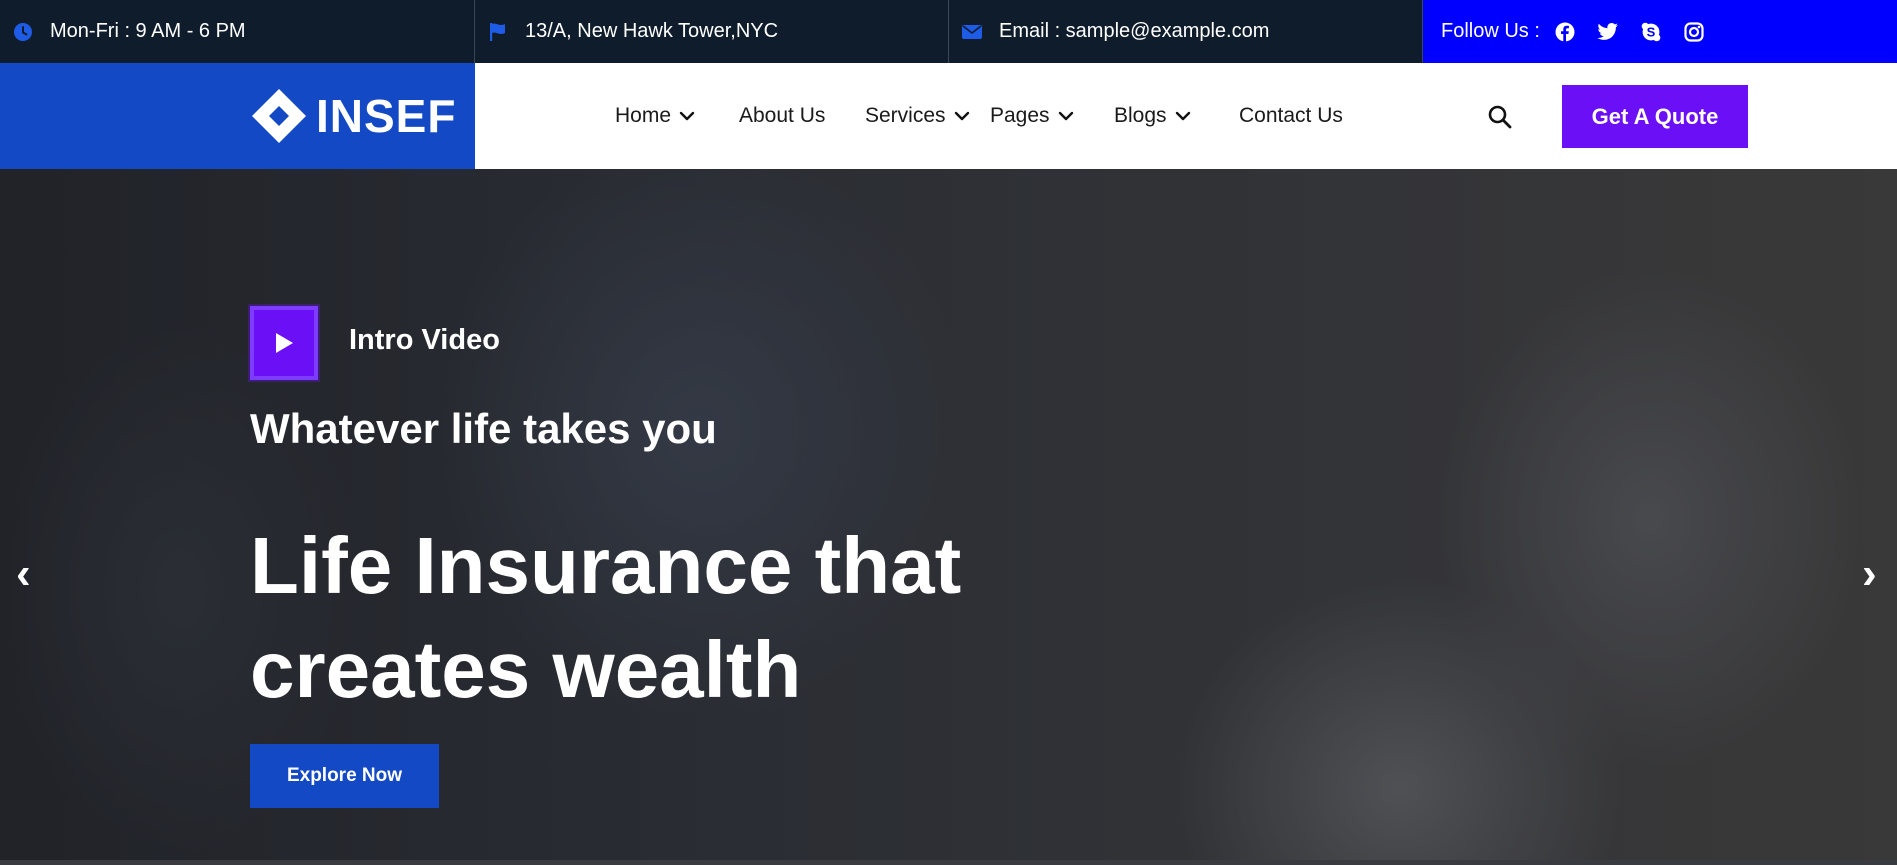  What do you see at coordinates (1500, 117) in the screenshot?
I see `search-icon` at bounding box center [1500, 117].